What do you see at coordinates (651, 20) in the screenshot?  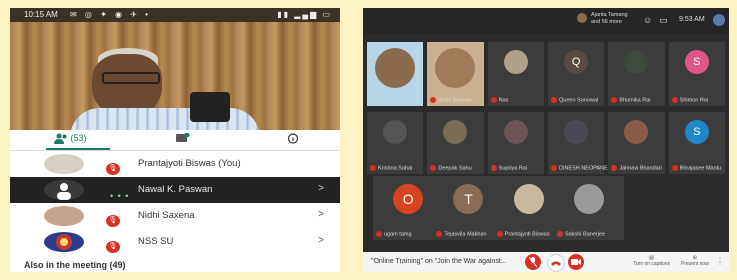 I see `people-icon: ☺` at bounding box center [651, 20].